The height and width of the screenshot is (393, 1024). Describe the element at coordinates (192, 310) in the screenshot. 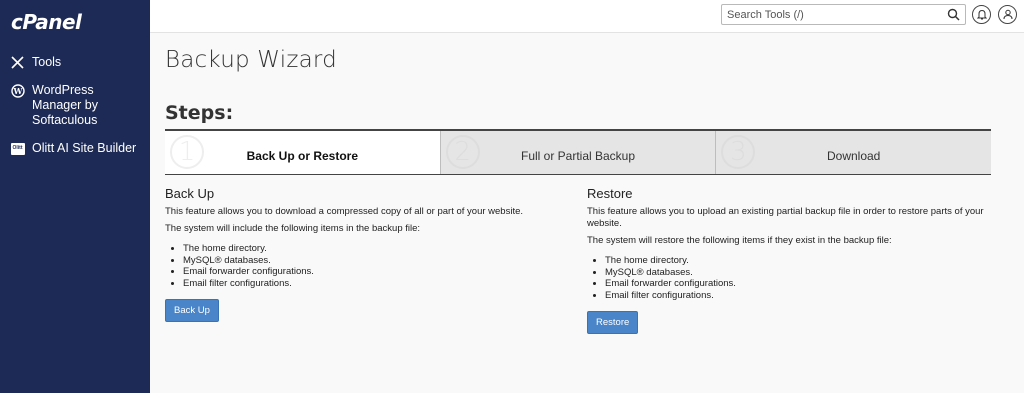

I see `back-up-button: Back Up` at that location.